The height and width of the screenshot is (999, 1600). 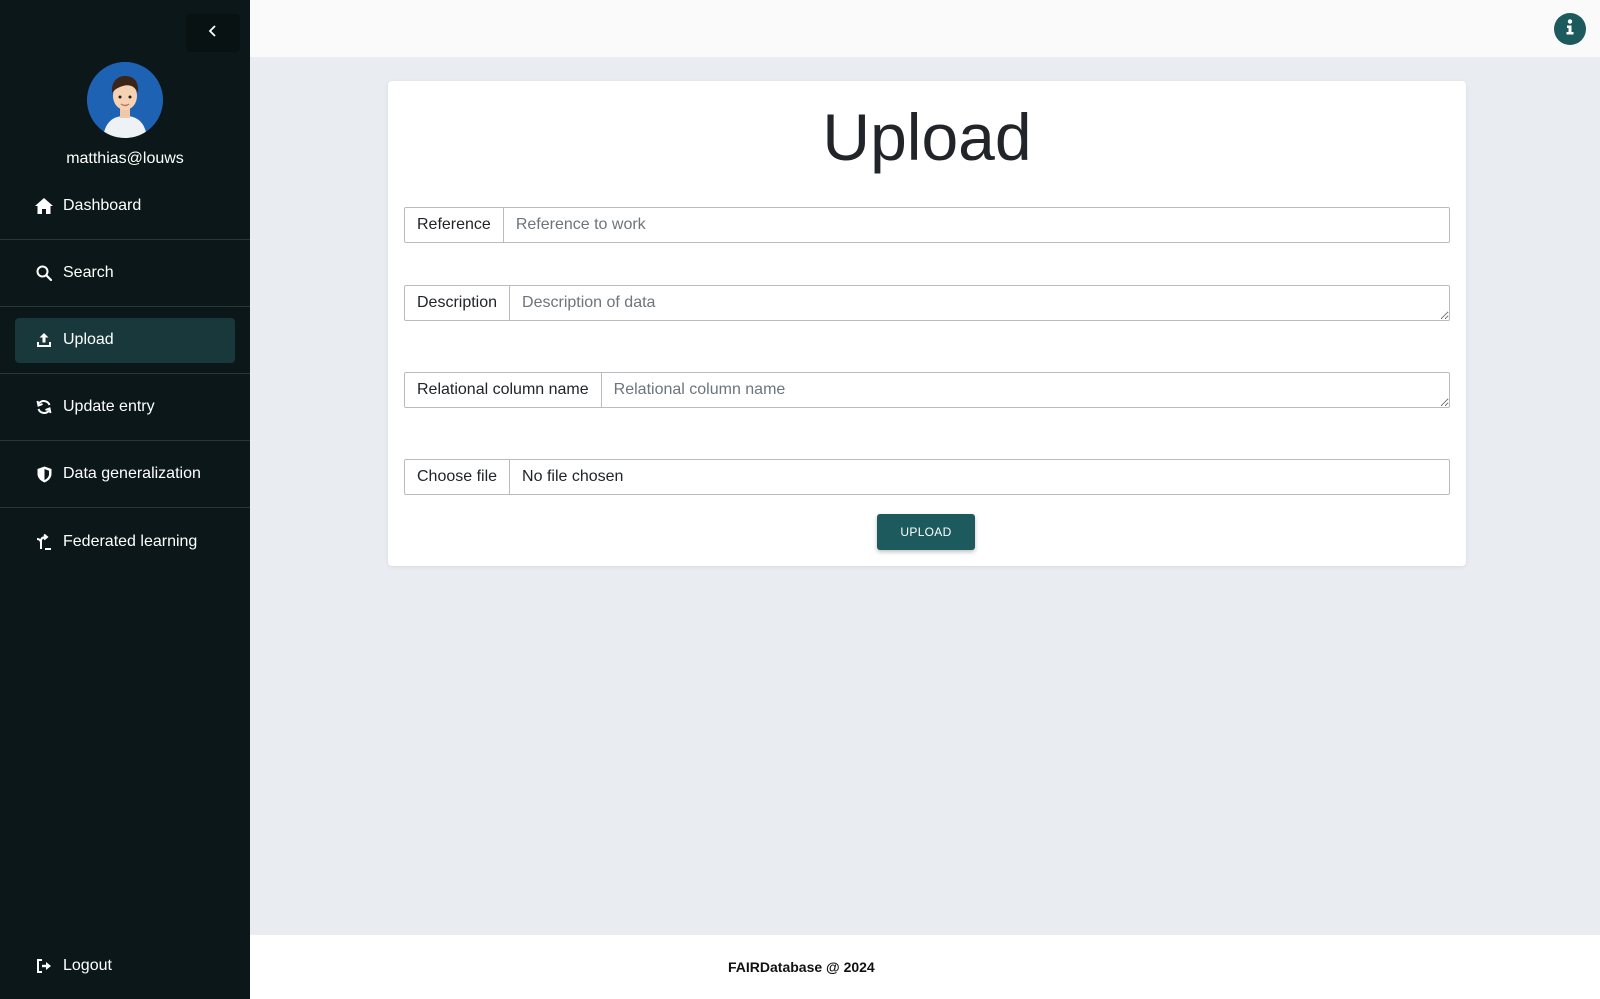 I want to click on sidebar-item-dashboard: Dashboard, so click(x=125, y=206).